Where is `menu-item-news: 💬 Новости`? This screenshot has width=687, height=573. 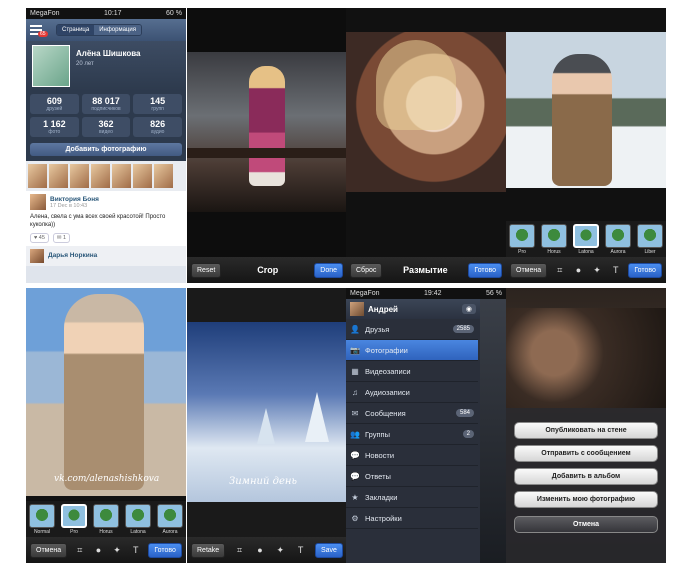 menu-item-news: 💬 Новости is located at coordinates (412, 455).